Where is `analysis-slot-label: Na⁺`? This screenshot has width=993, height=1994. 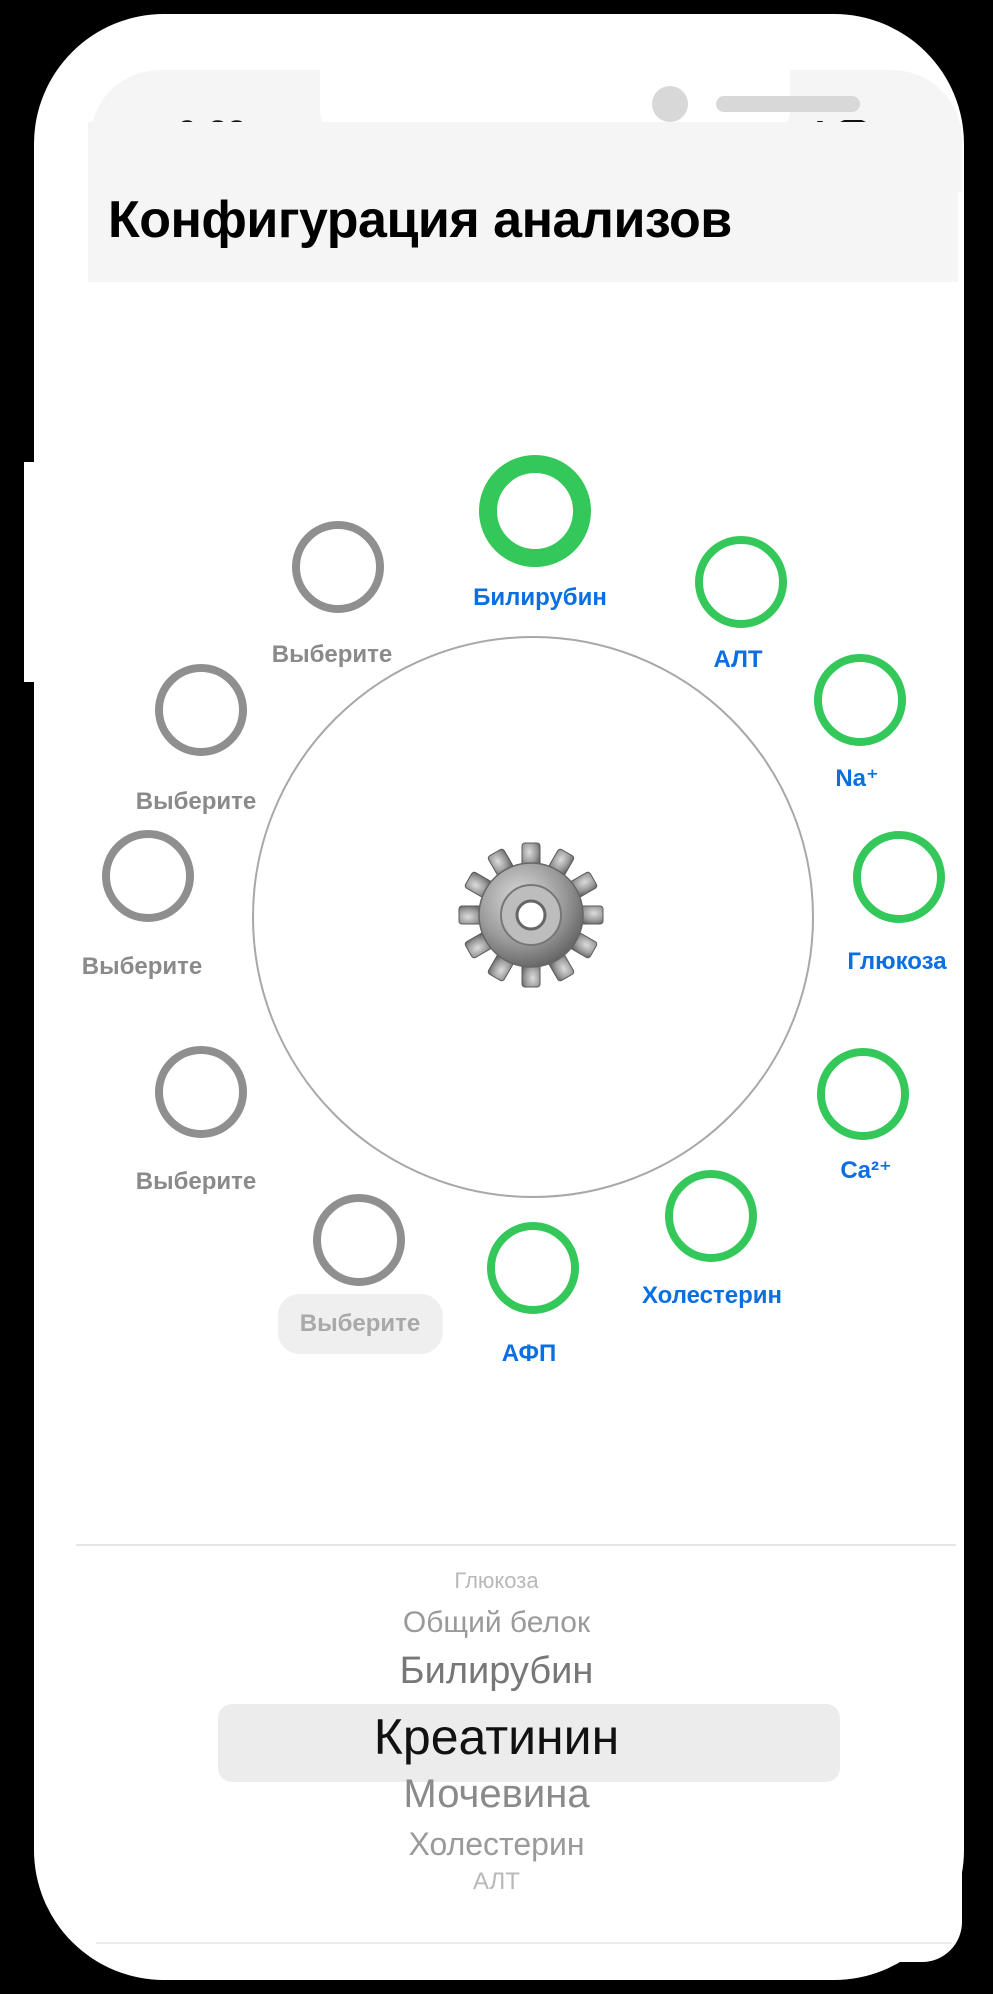
analysis-slot-label: Na⁺ is located at coordinates (856, 778).